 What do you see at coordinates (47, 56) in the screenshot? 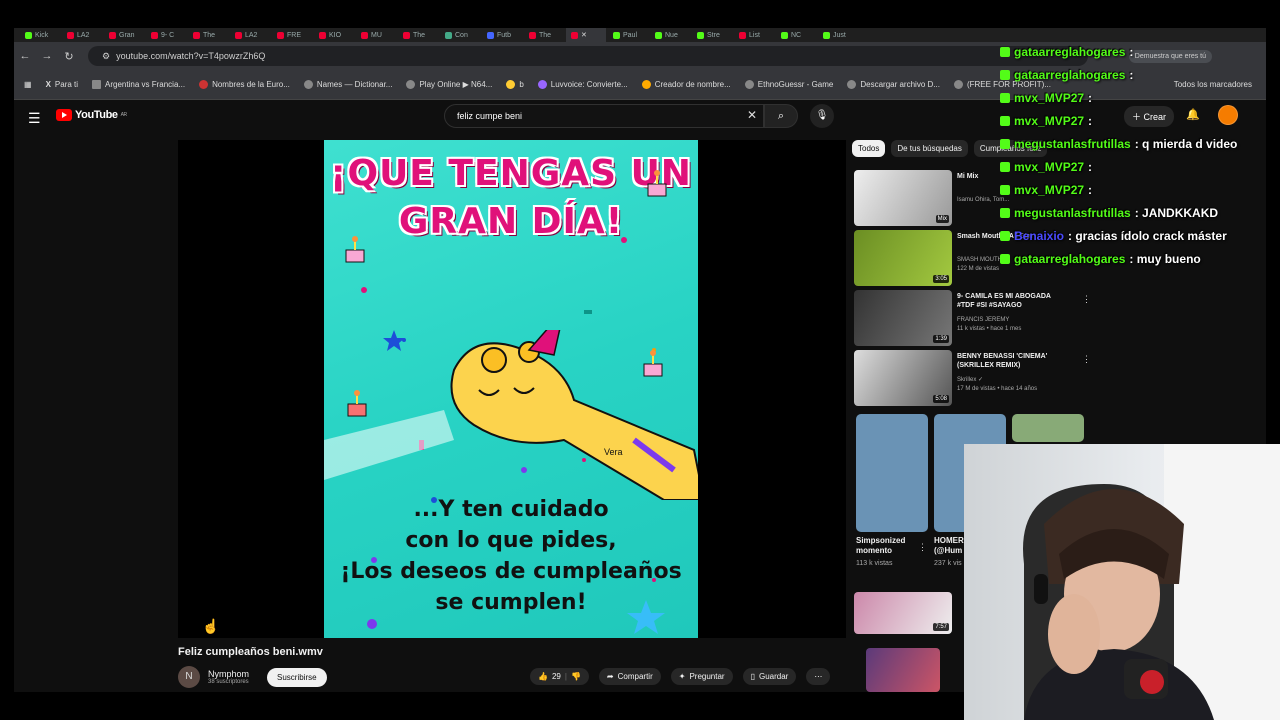
I see `forward-icon: →` at bounding box center [47, 56].